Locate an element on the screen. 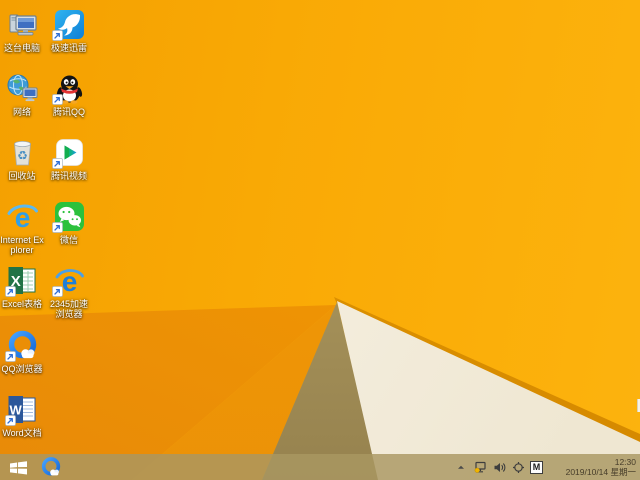 The height and width of the screenshot is (480, 640). network-tray-button is located at coordinates (480, 467).